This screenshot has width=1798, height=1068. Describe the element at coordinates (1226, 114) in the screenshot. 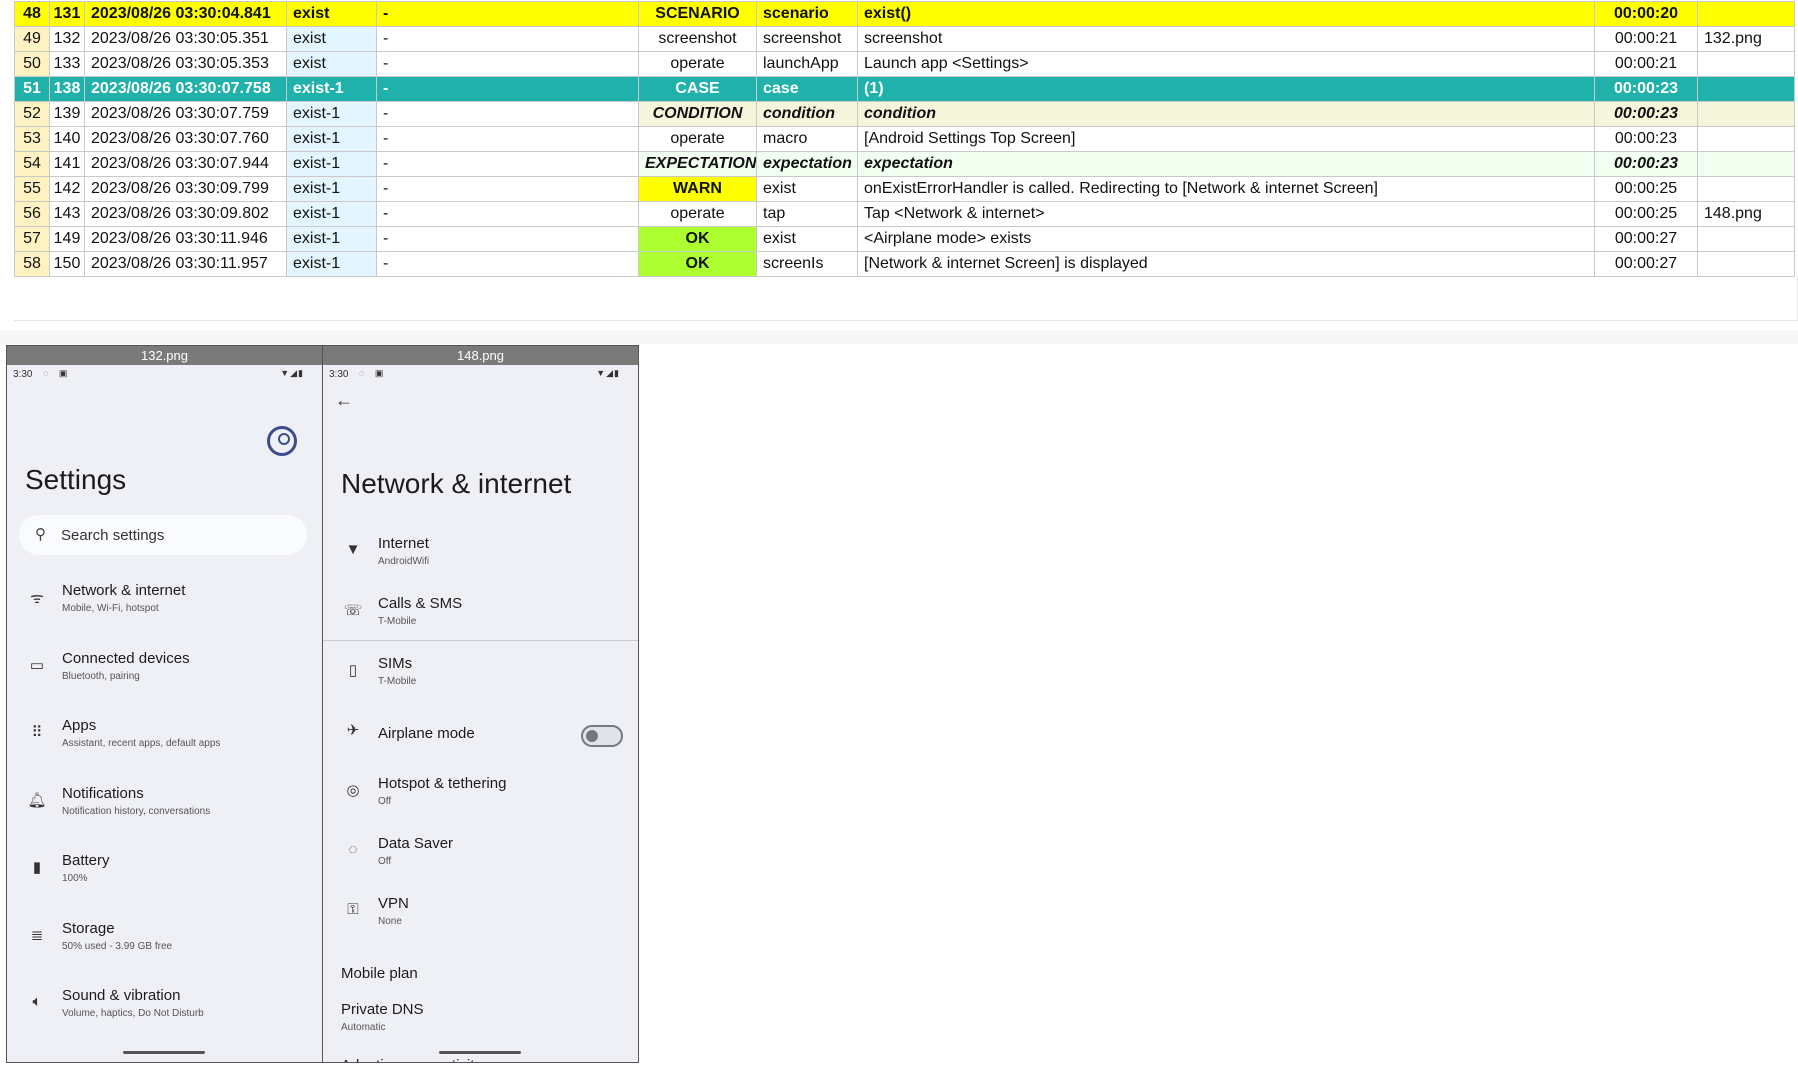

I see `cell-message: condition` at that location.